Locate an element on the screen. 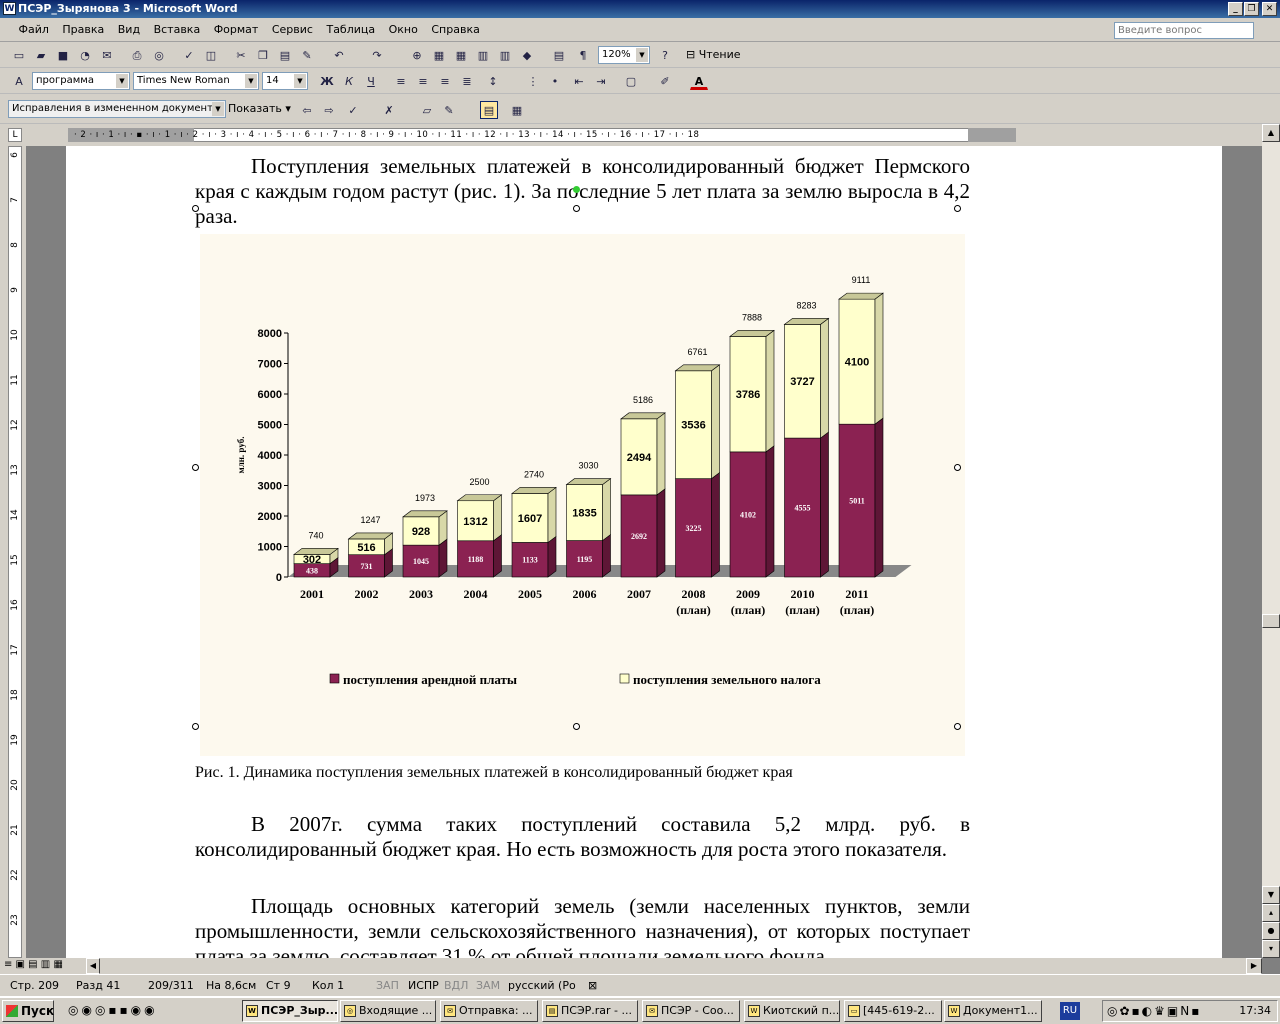  minimize-button: _ is located at coordinates (1235, 9).